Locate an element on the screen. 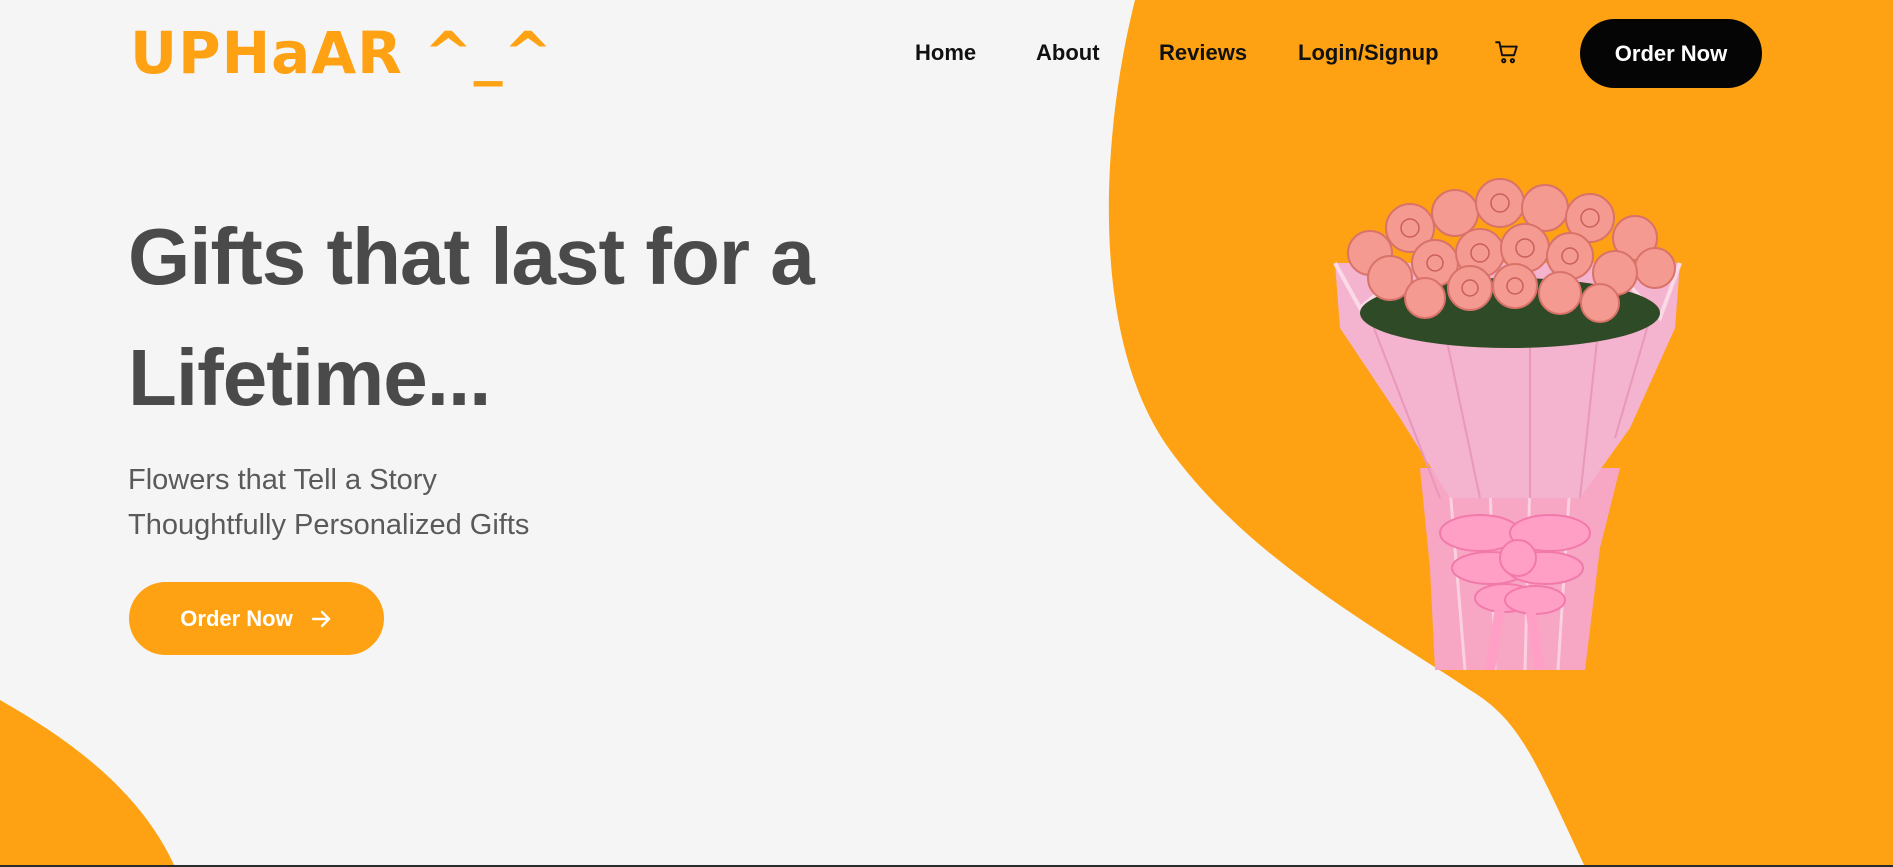 Image resolution: width=1893 pixels, height=867 pixels. hero-order-now-button: Order Now is located at coordinates (256, 618).